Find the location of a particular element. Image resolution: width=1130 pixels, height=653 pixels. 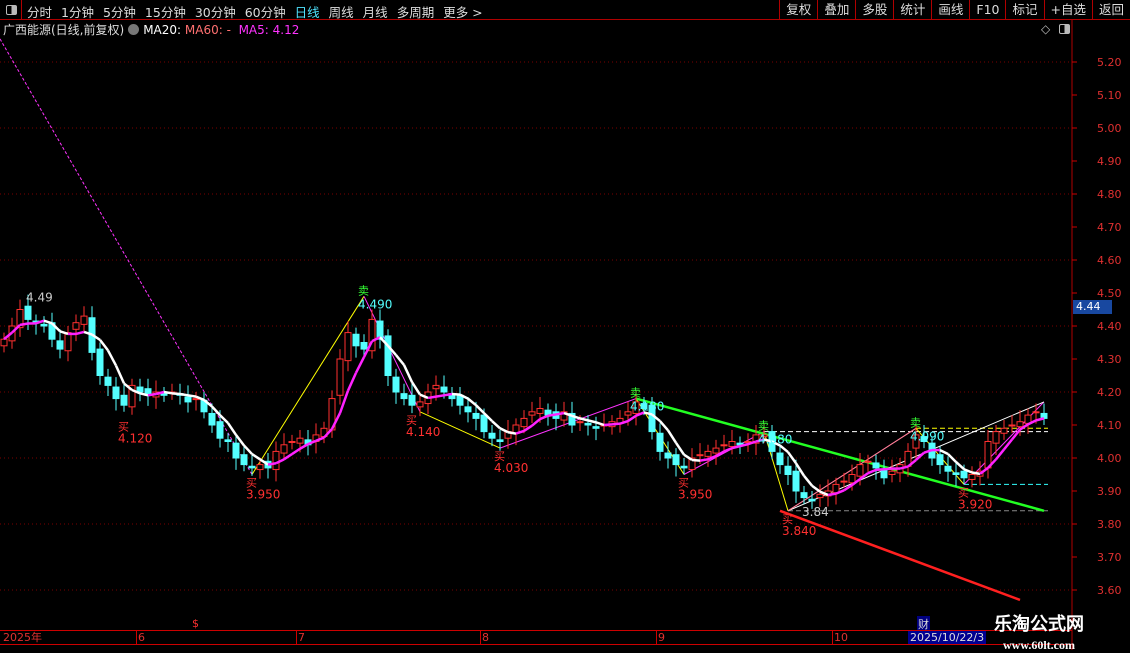

selected-date: 2025/10/22/3 is located at coordinates (947, 637).